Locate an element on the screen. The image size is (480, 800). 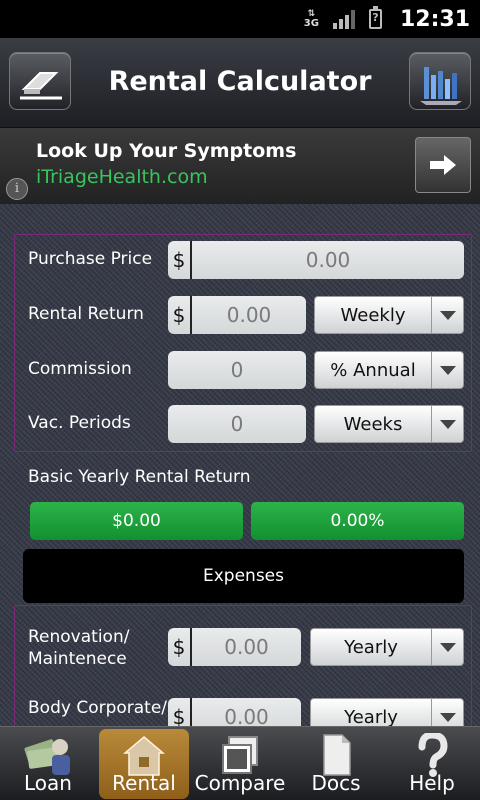
commission-label: Commission is located at coordinates (80, 369).